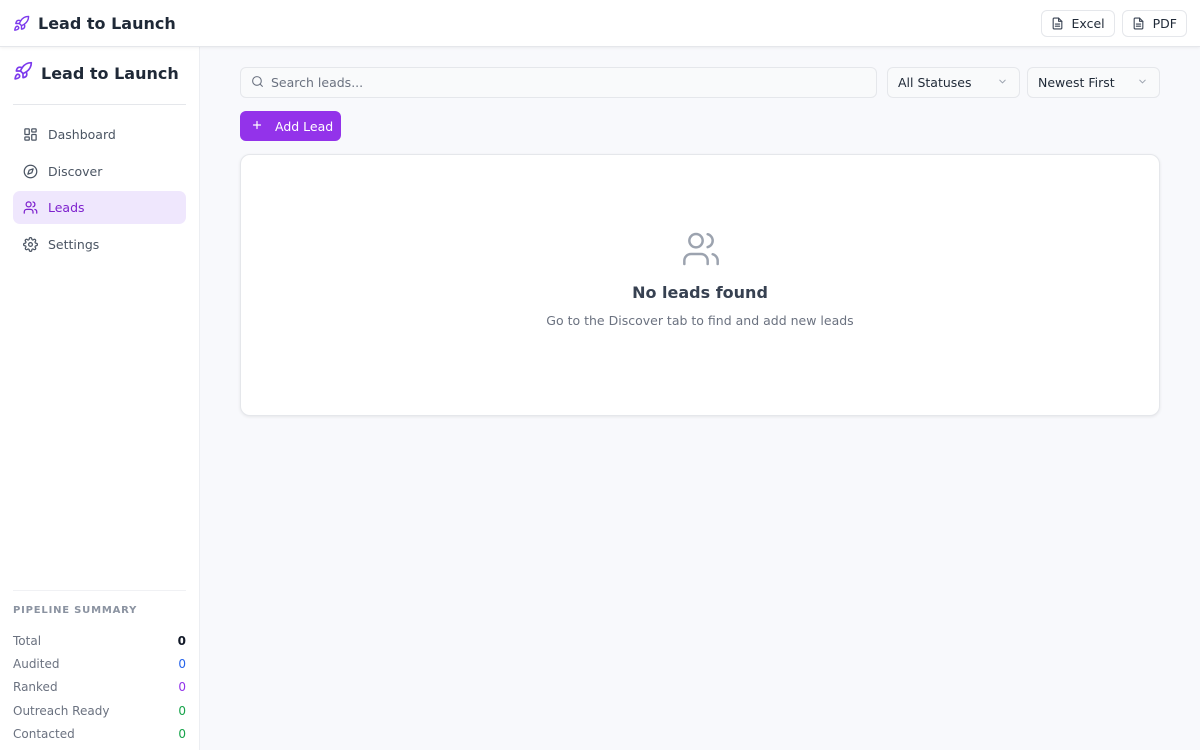 The image size is (1200, 750). What do you see at coordinates (99, 208) in the screenshot?
I see `sidebar-item-leads: Leads` at bounding box center [99, 208].